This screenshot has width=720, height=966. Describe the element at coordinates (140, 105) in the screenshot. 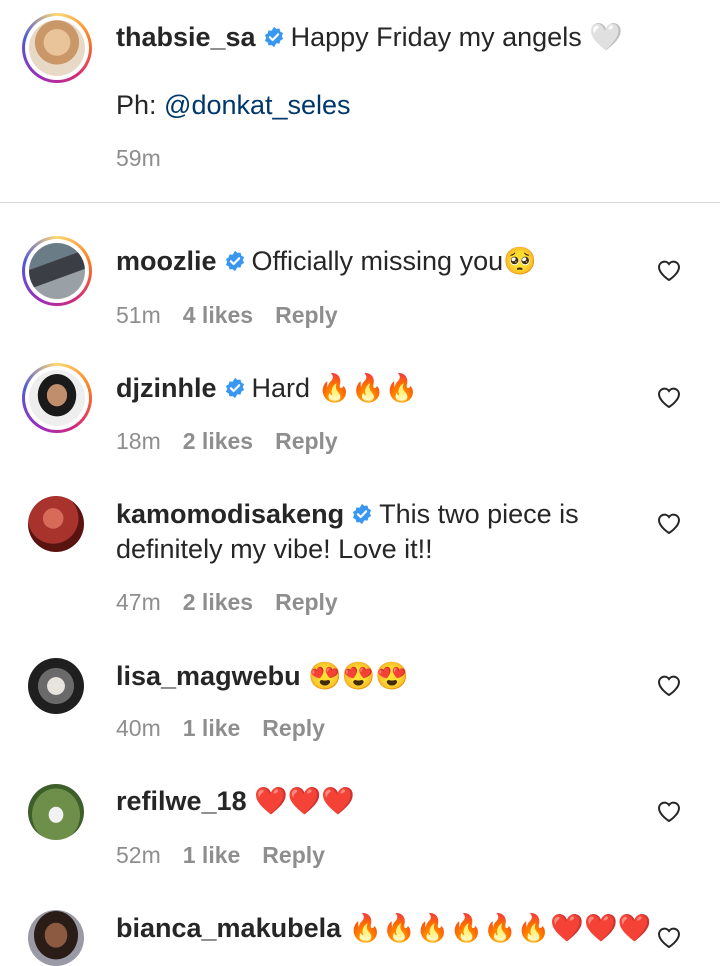

I see `caption-credit-prefix: Ph:` at that location.